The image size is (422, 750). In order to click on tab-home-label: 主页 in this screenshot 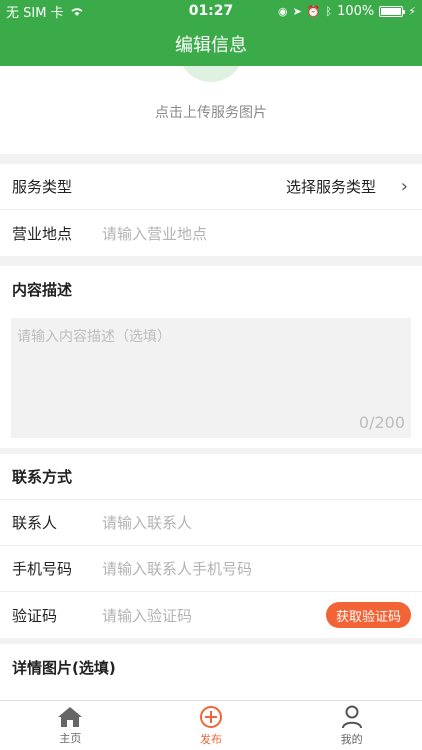, I will do `click(70, 738)`.